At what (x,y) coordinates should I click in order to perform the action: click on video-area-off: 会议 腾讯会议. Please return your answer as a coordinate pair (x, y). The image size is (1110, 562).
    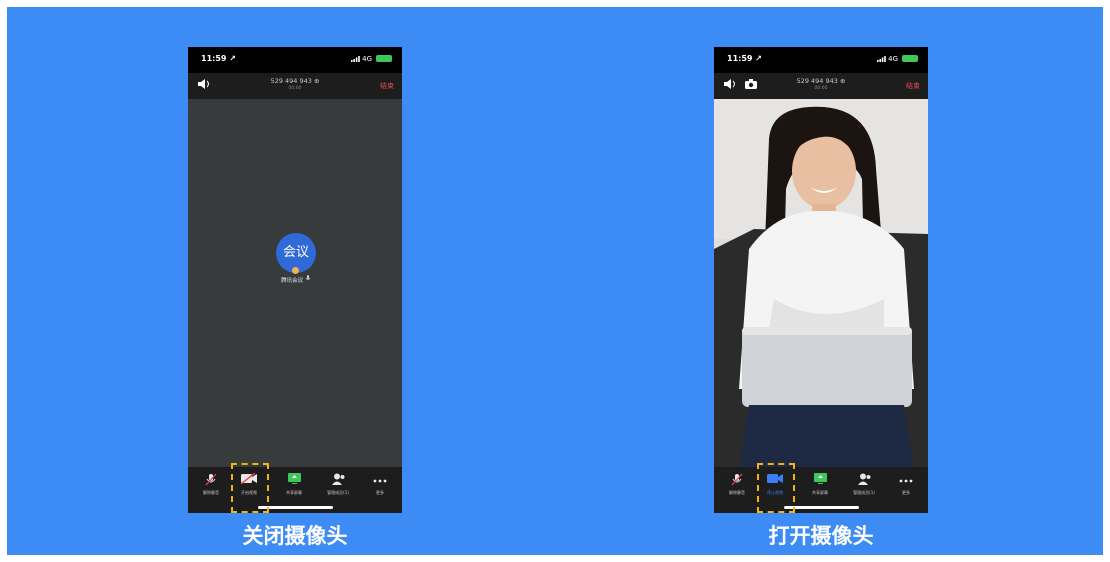
    Looking at the image, I should click on (295, 283).